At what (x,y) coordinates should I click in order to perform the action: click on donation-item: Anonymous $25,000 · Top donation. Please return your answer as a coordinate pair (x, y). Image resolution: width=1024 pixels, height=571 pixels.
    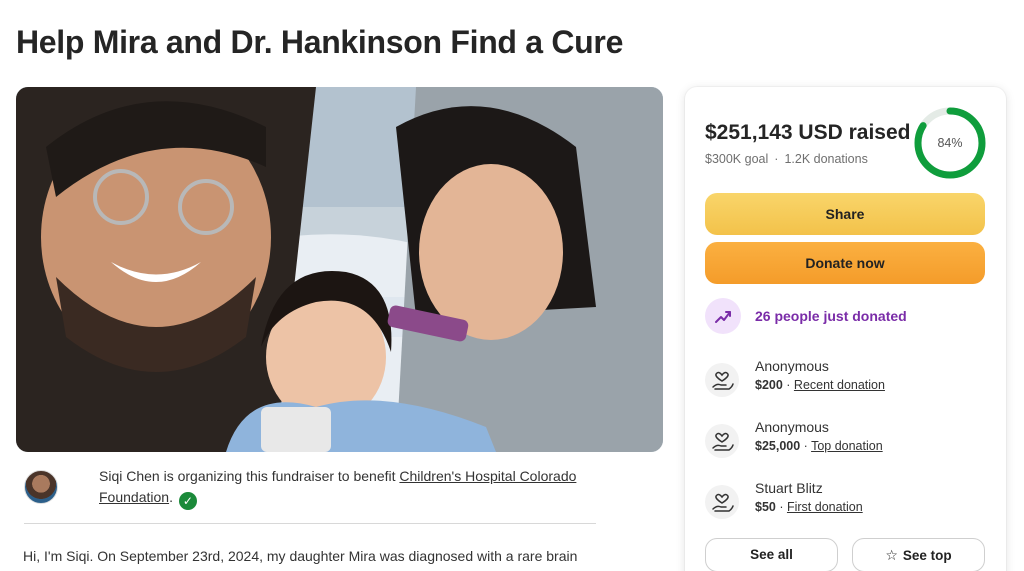
    Looking at the image, I should click on (845, 439).